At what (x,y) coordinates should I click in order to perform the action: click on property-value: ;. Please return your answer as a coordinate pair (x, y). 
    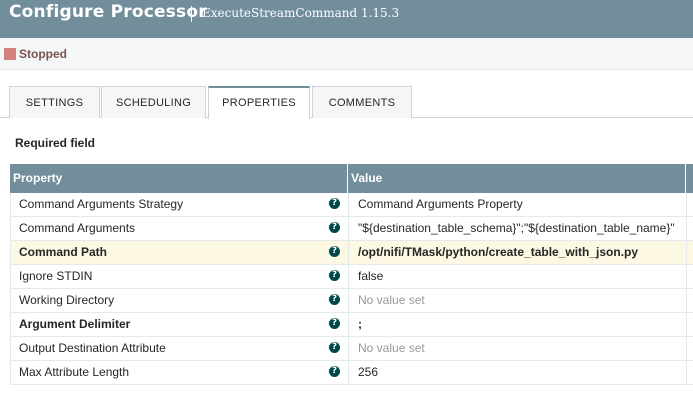
    Looking at the image, I should click on (520, 324).